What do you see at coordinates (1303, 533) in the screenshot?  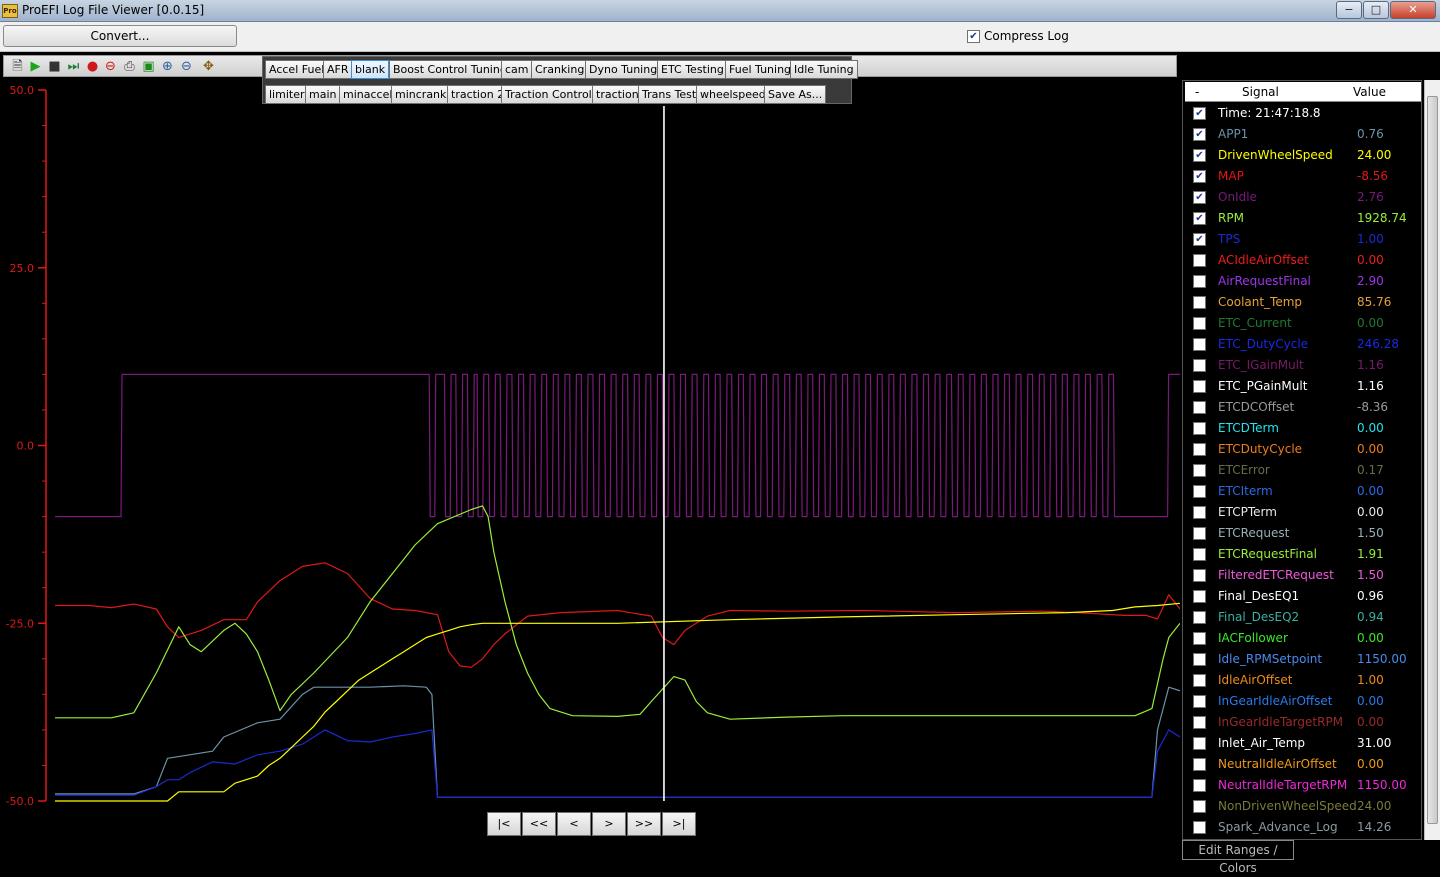 I see `signal-row: ETCRequest 1.50` at bounding box center [1303, 533].